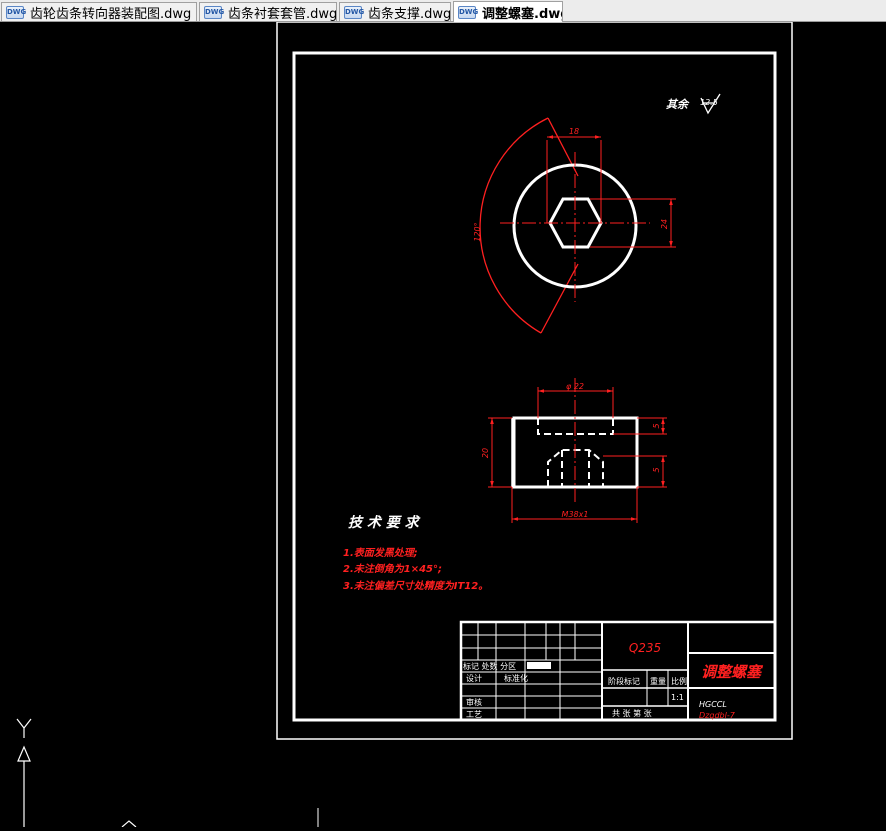 The width and height of the screenshot is (886, 831). I want to click on company-text: HGCCL, so click(713, 704).